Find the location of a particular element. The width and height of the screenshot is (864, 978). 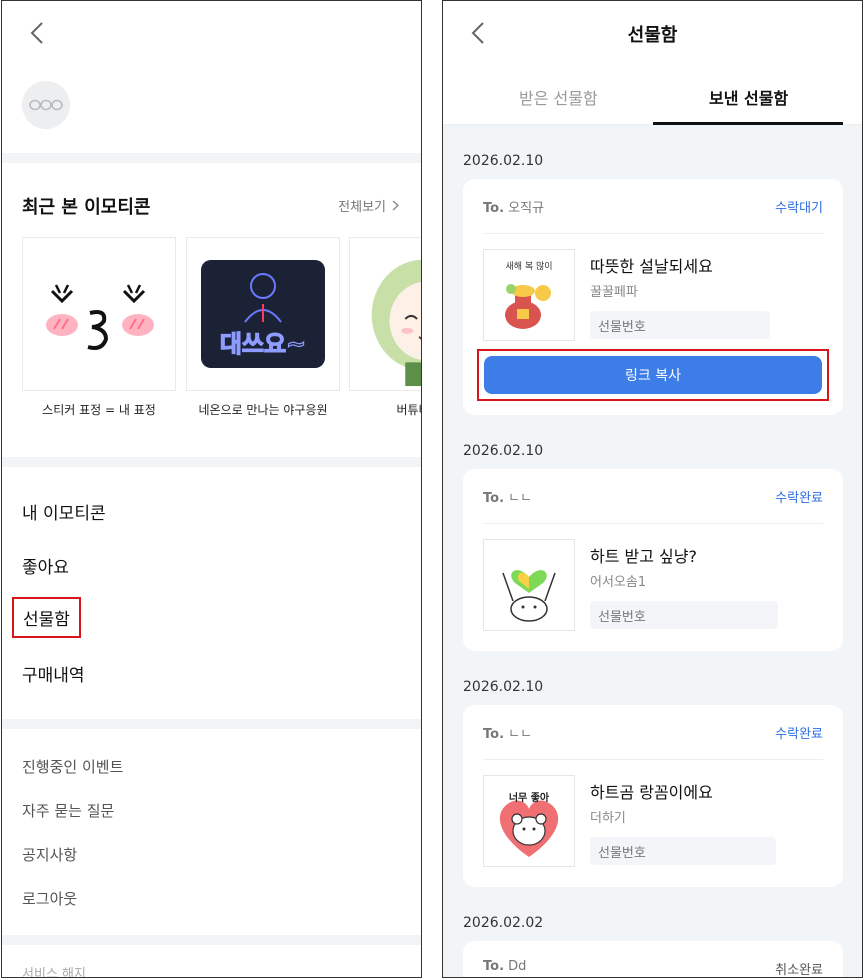

gift-name: 하트 받고 싶냥? is located at coordinates (643, 556).